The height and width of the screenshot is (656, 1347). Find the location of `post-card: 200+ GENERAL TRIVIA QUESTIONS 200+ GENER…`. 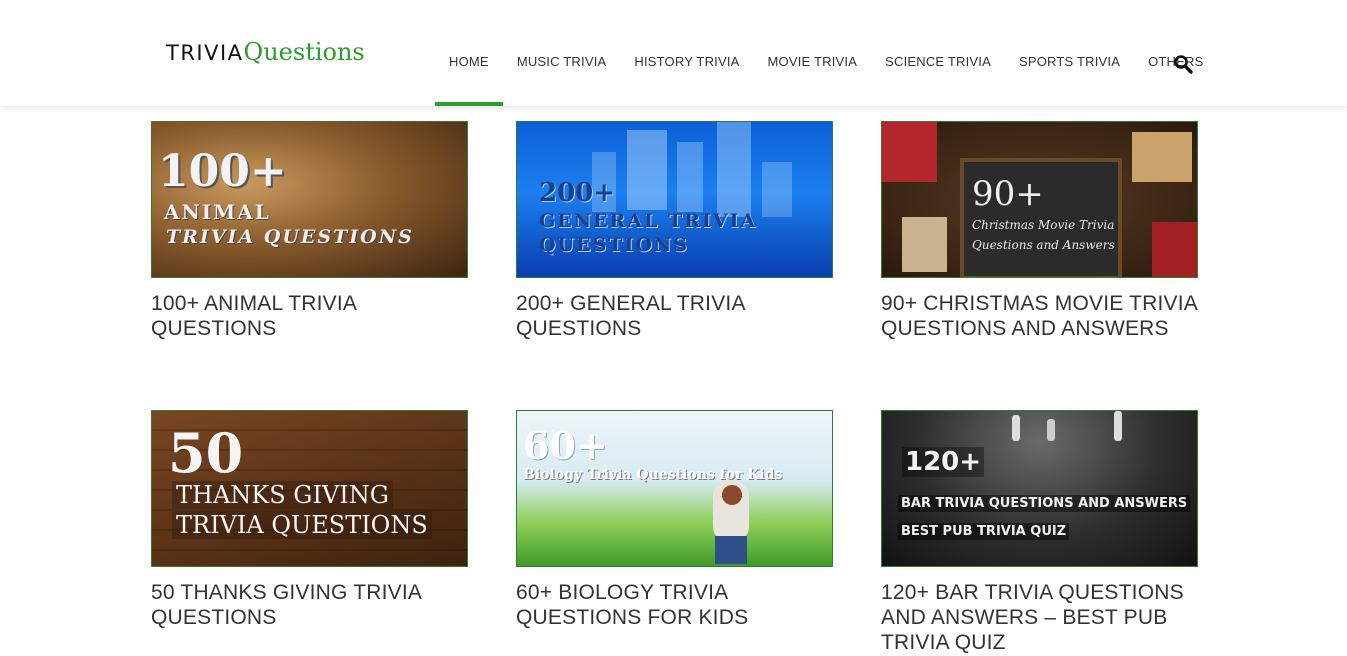

post-card: 200+ GENERAL TRIVIA QUESTIONS 200+ GENER… is located at coordinates (674, 231).